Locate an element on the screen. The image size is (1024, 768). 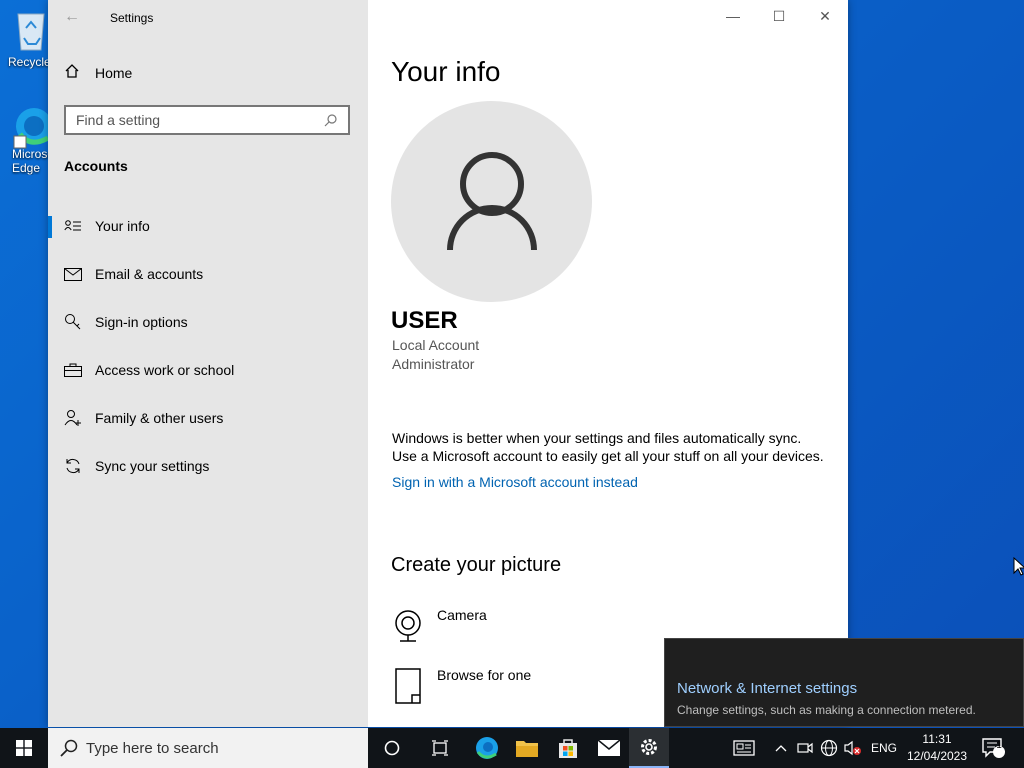
folder-icon is located at coordinates (527, 749).